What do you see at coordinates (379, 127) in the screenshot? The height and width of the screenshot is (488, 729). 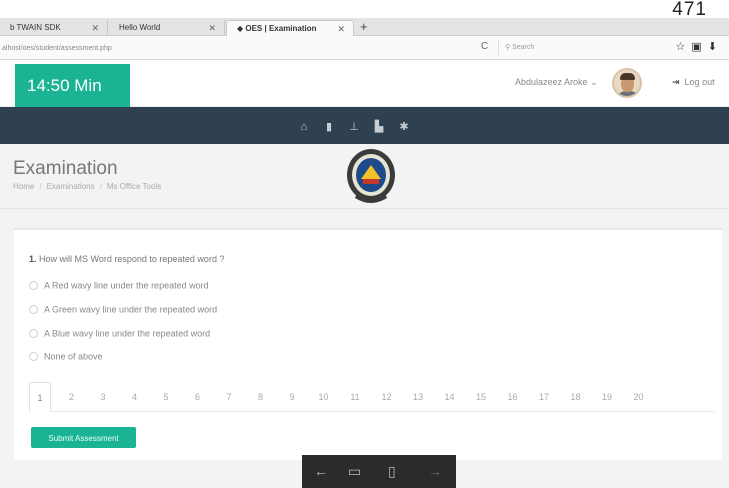 I see `book-icon: ▙` at bounding box center [379, 127].